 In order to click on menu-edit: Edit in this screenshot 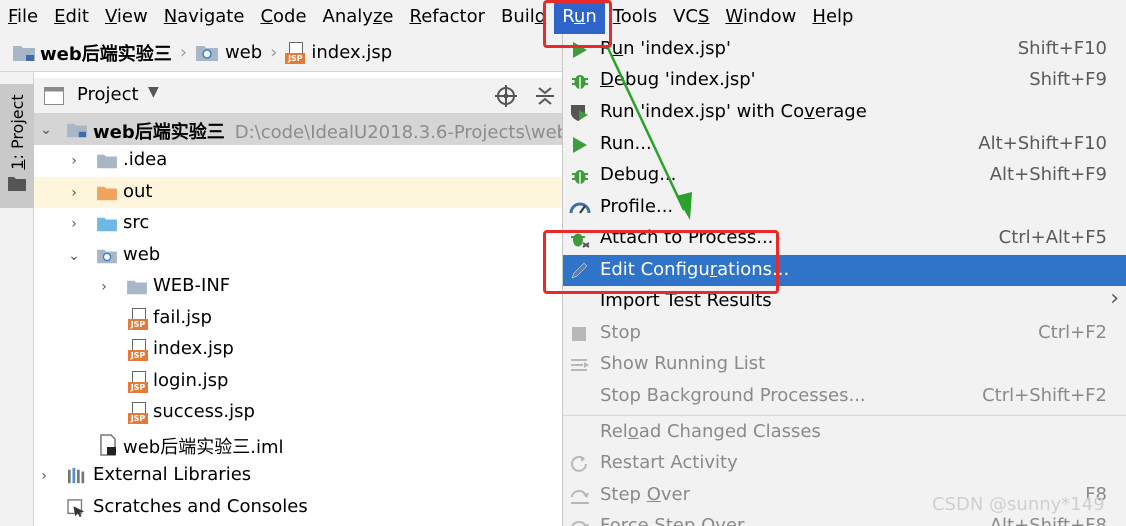, I will do `click(71, 17)`.